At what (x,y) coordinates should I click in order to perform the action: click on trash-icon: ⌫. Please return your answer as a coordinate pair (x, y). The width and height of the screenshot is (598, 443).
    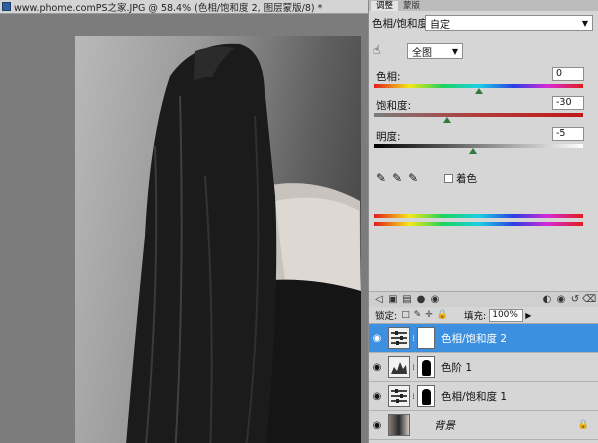
    Looking at the image, I should click on (589, 299).